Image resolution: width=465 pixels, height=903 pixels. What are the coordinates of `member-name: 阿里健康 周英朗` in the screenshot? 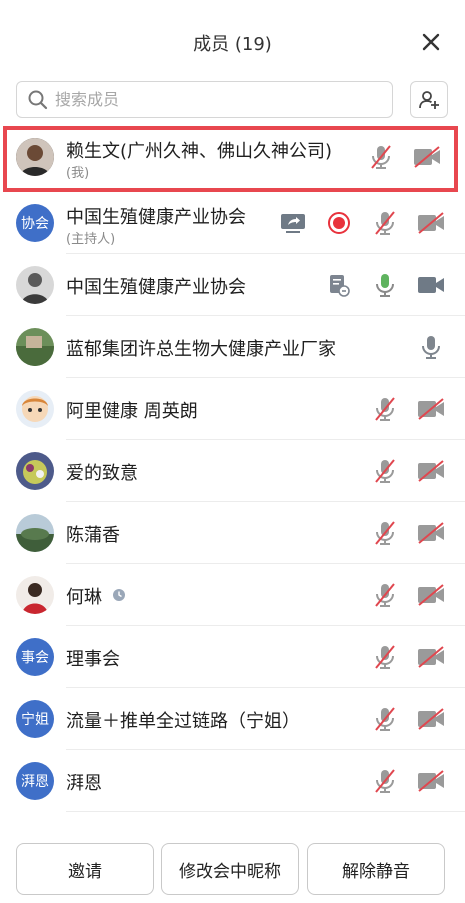 It's located at (132, 411).